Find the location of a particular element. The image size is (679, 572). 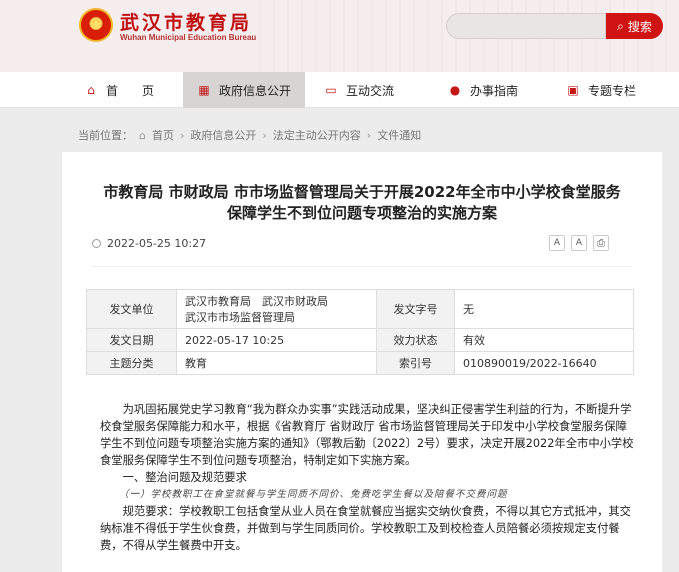

article-title-line: 保障学生不到位问题专项整治的实施方案 is located at coordinates (361, 213).